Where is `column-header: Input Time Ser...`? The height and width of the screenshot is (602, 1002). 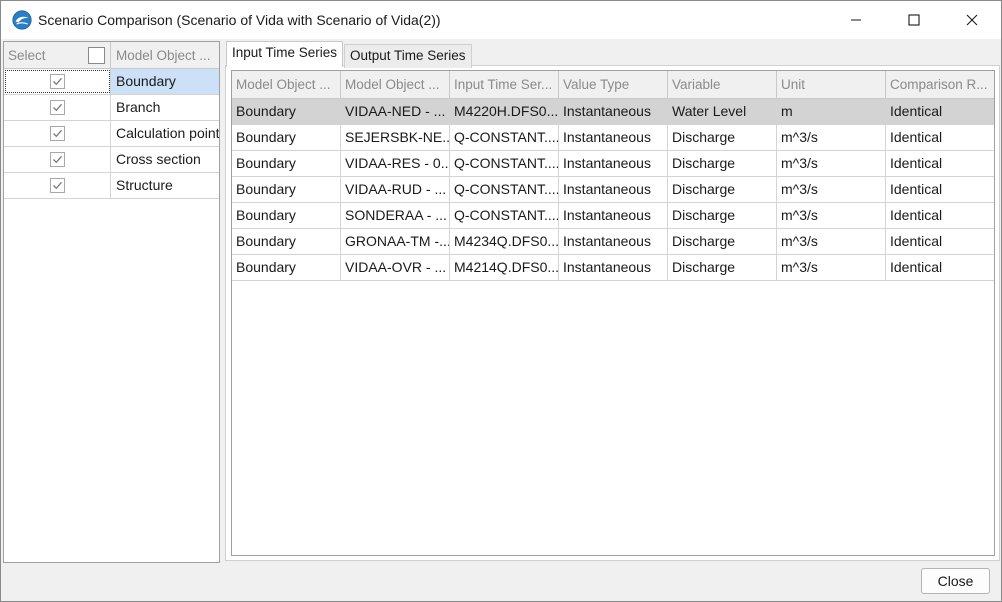
column-header: Input Time Ser... is located at coordinates (504, 85).